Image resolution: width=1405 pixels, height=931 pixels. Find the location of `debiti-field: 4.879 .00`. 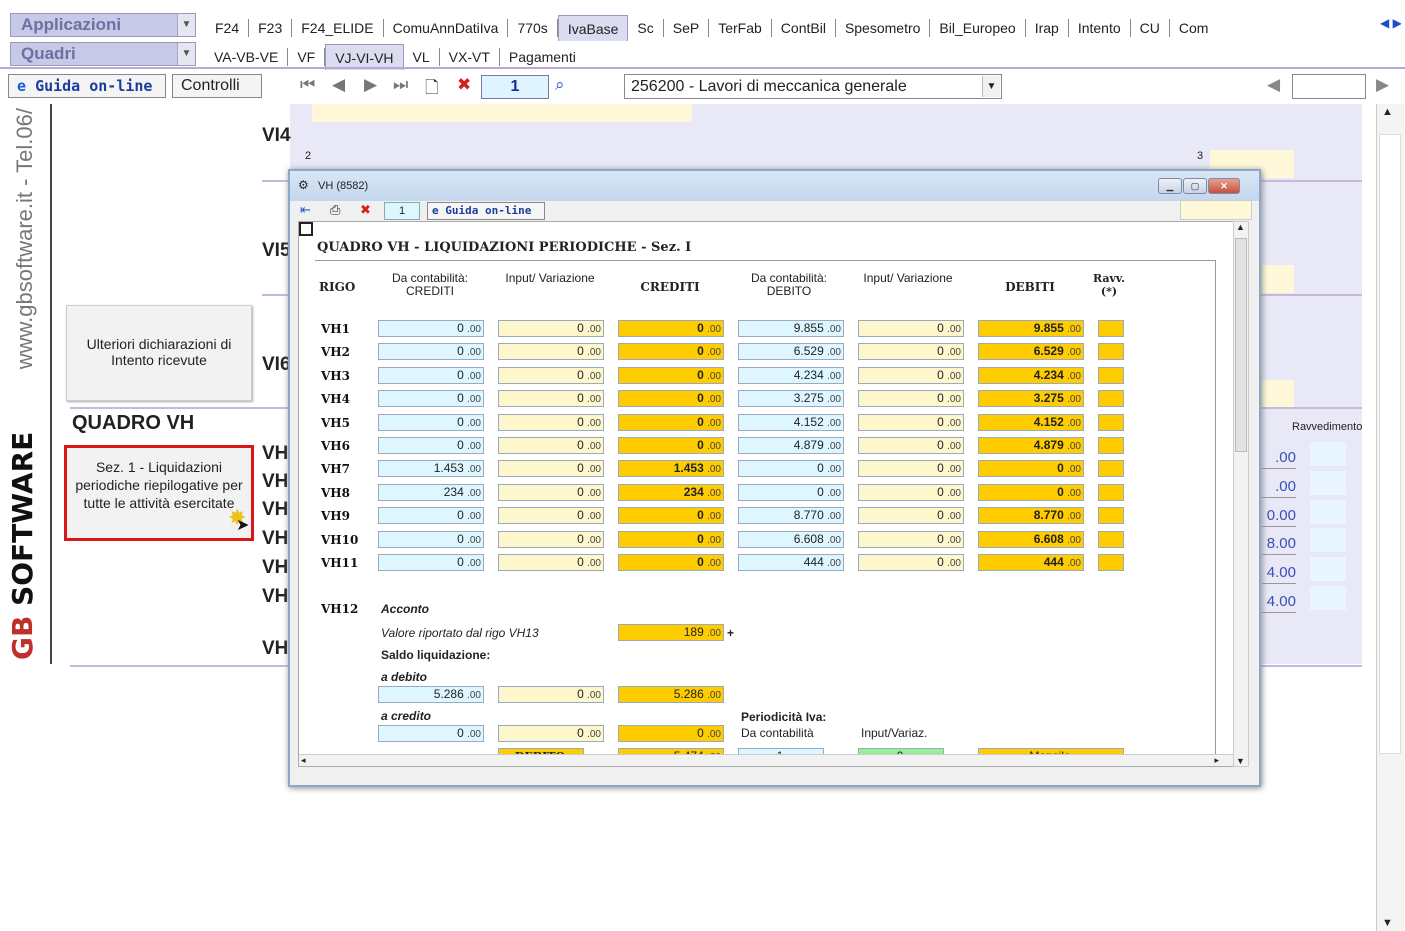

debiti-field: 4.879 .00 is located at coordinates (1031, 445).